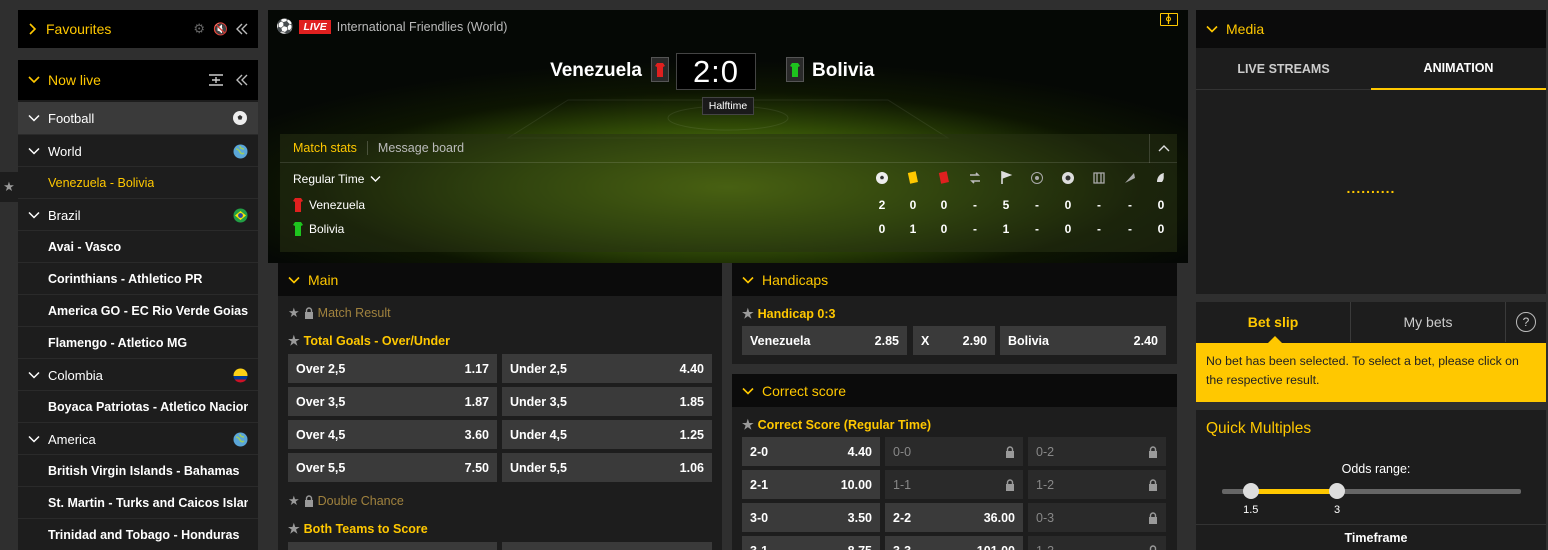  I want to click on media-header: Media, so click(1371, 29).